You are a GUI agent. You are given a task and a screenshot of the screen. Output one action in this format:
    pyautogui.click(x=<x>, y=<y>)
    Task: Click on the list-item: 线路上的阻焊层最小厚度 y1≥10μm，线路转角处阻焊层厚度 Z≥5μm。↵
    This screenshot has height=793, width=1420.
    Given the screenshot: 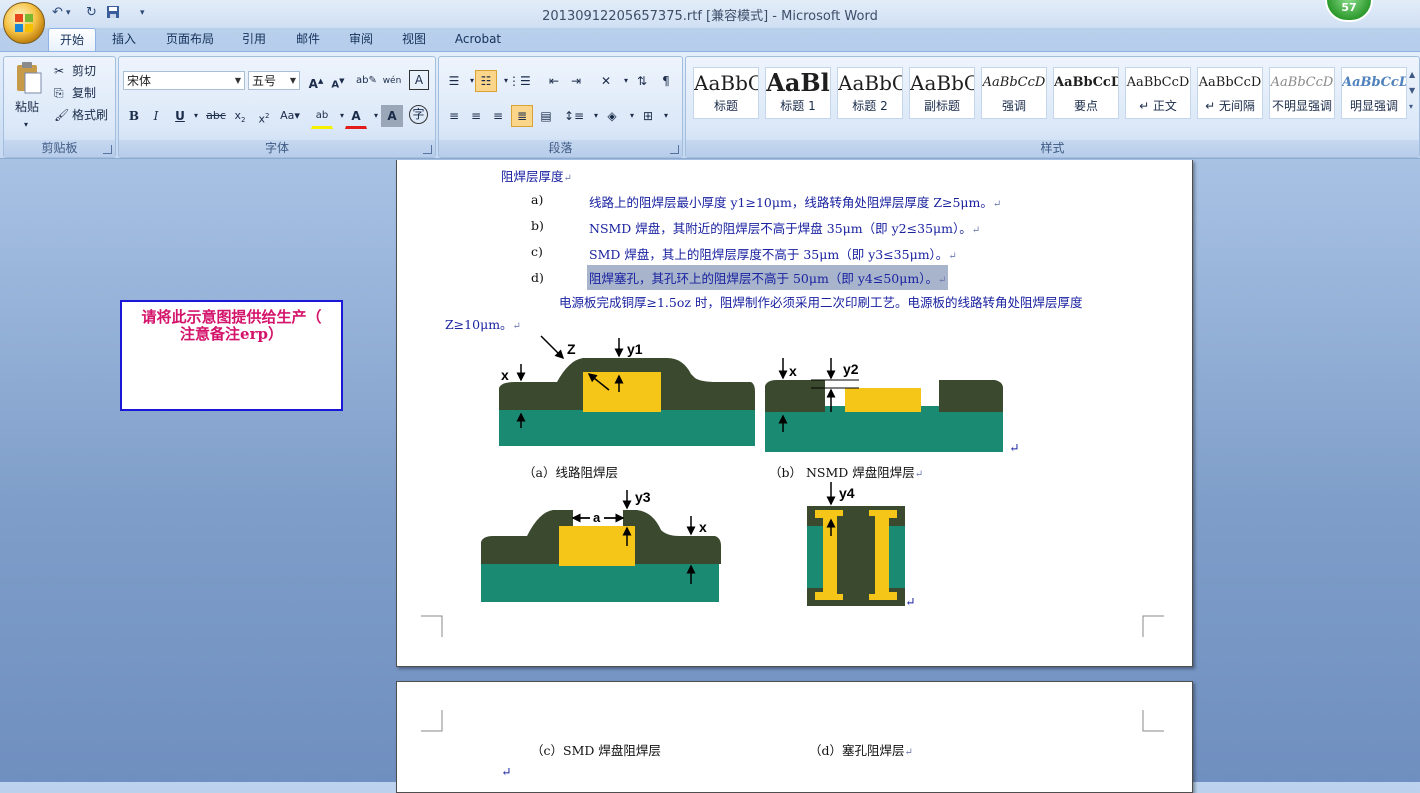 What is the action you would take?
    pyautogui.click(x=795, y=202)
    